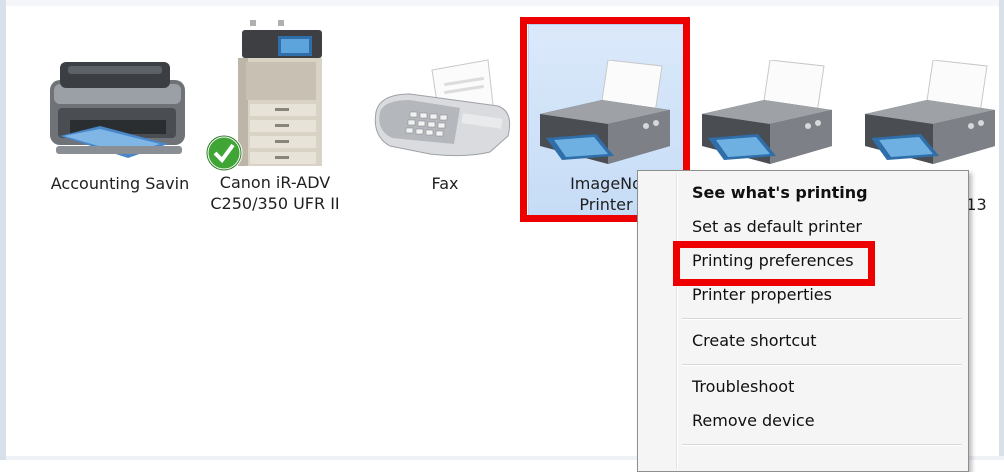  I want to click on device-accounting-savin: Accounting Savin, so click(120, 125).